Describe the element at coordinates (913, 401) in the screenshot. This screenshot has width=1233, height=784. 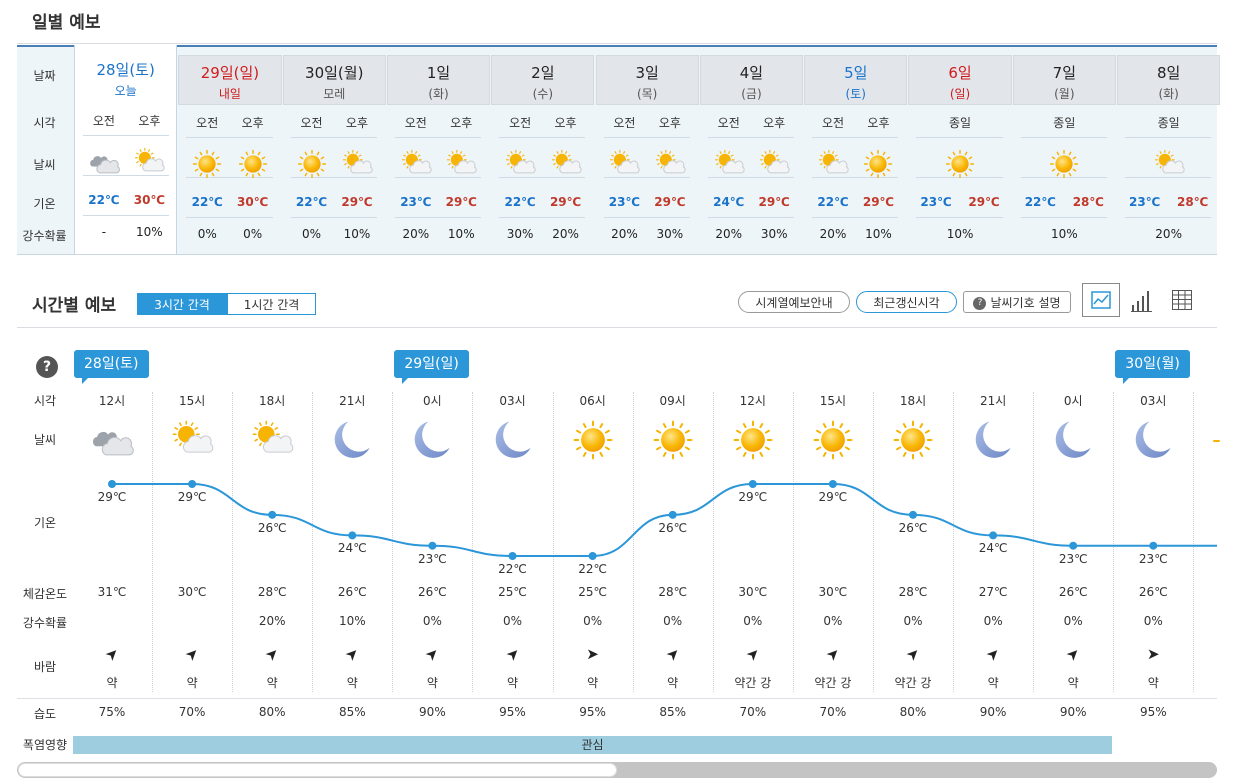
I see `hour-label: 18시` at that location.